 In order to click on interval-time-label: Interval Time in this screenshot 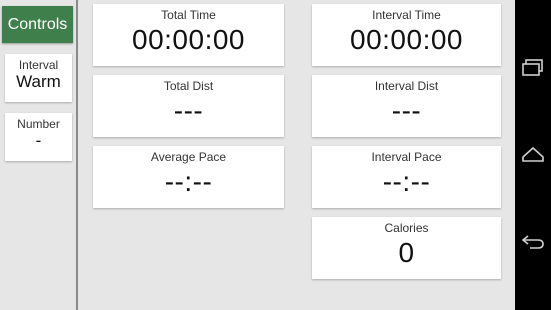, I will do `click(406, 15)`.